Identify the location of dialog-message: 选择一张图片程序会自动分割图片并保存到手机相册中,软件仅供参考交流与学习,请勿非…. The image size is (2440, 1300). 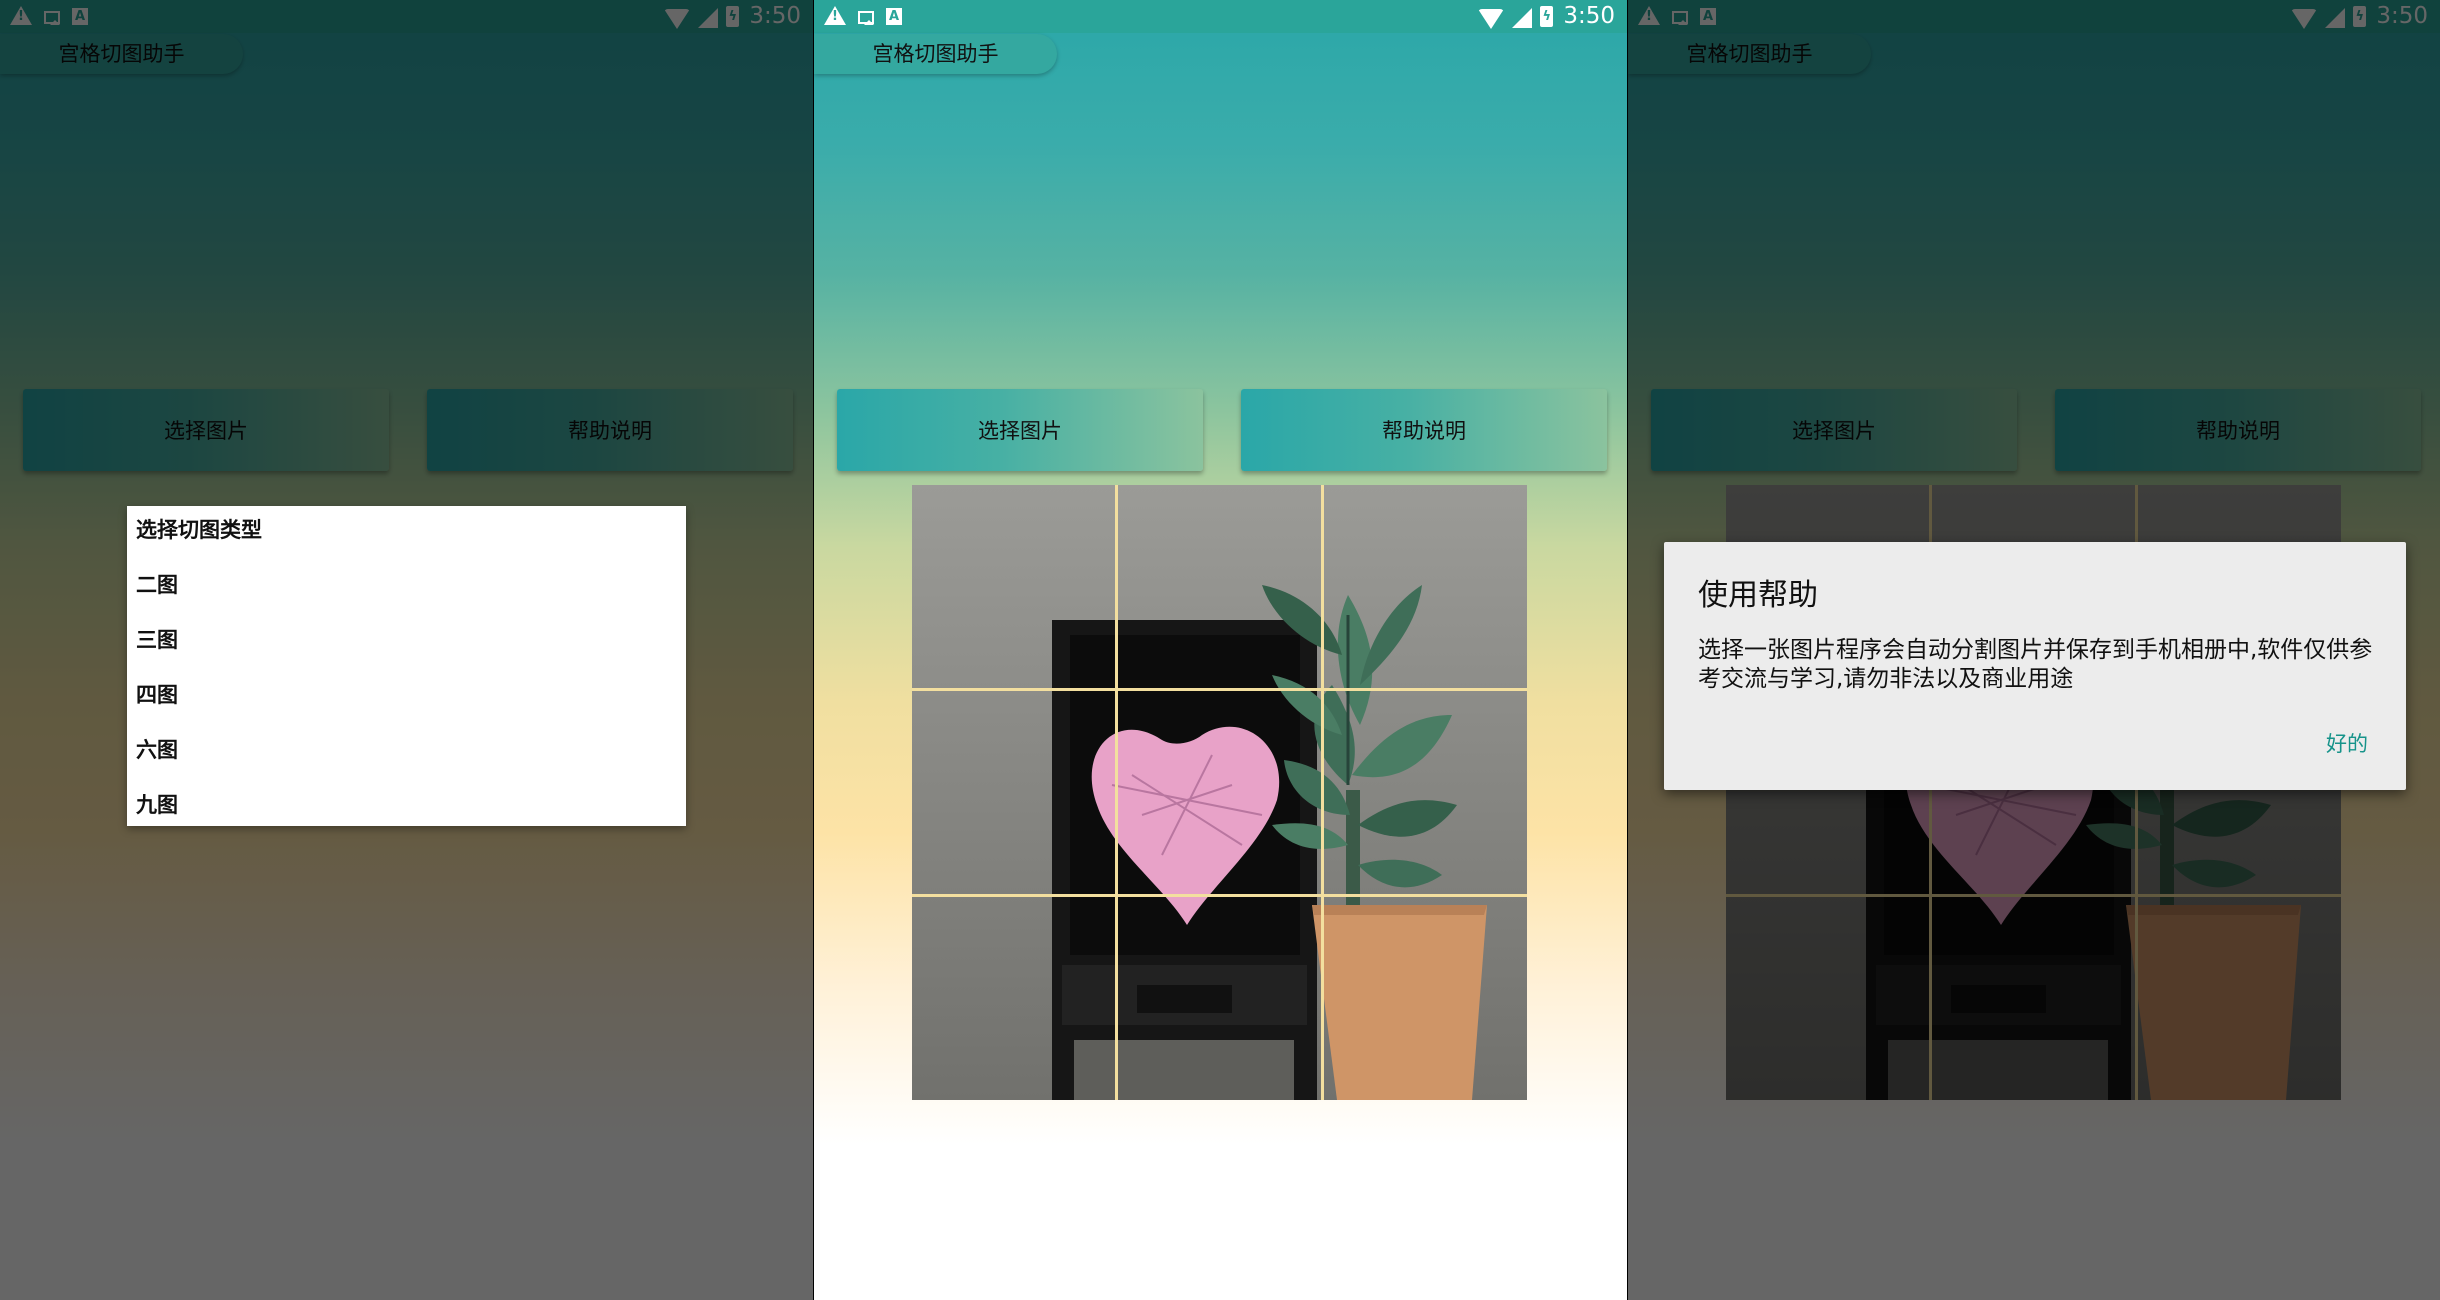
(2035, 664).